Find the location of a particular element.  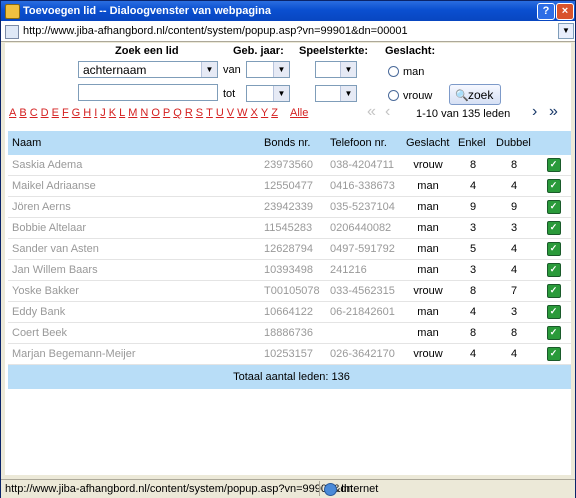

col-telefoon: Telefoon nr. is located at coordinates (364, 143).